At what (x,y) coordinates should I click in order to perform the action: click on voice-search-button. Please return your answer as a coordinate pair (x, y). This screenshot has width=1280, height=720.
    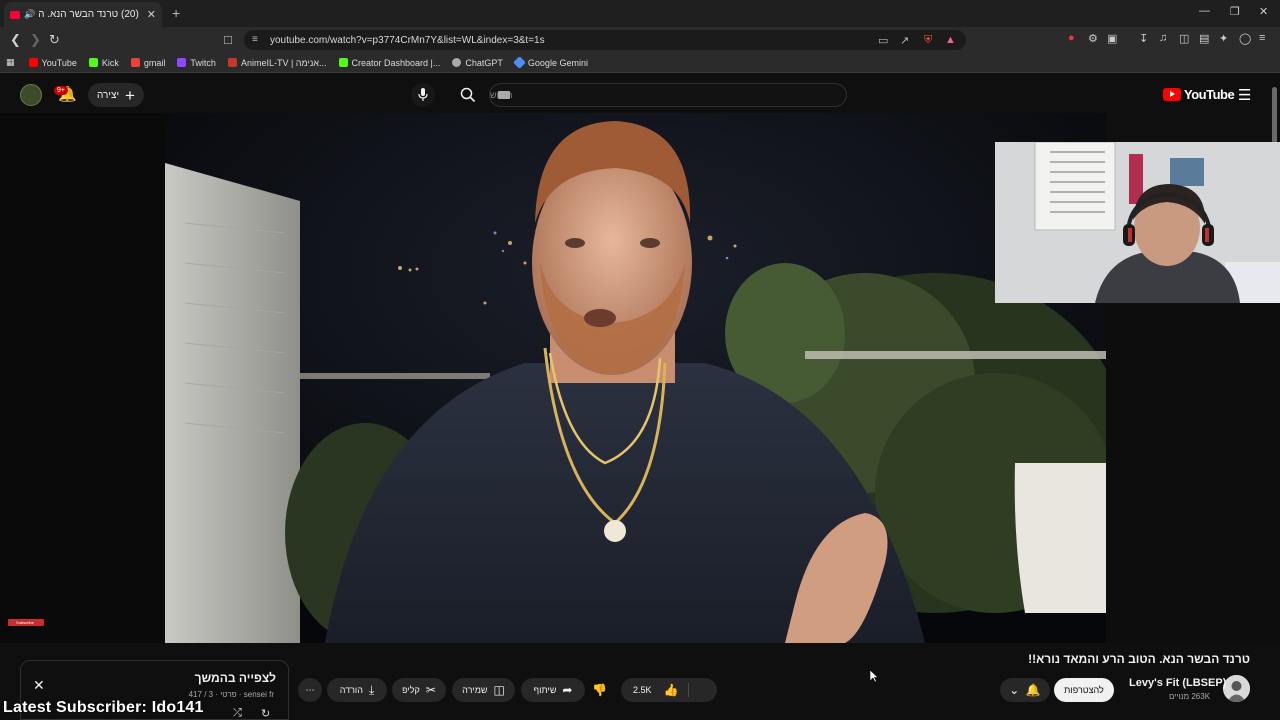
    Looking at the image, I should click on (423, 95).